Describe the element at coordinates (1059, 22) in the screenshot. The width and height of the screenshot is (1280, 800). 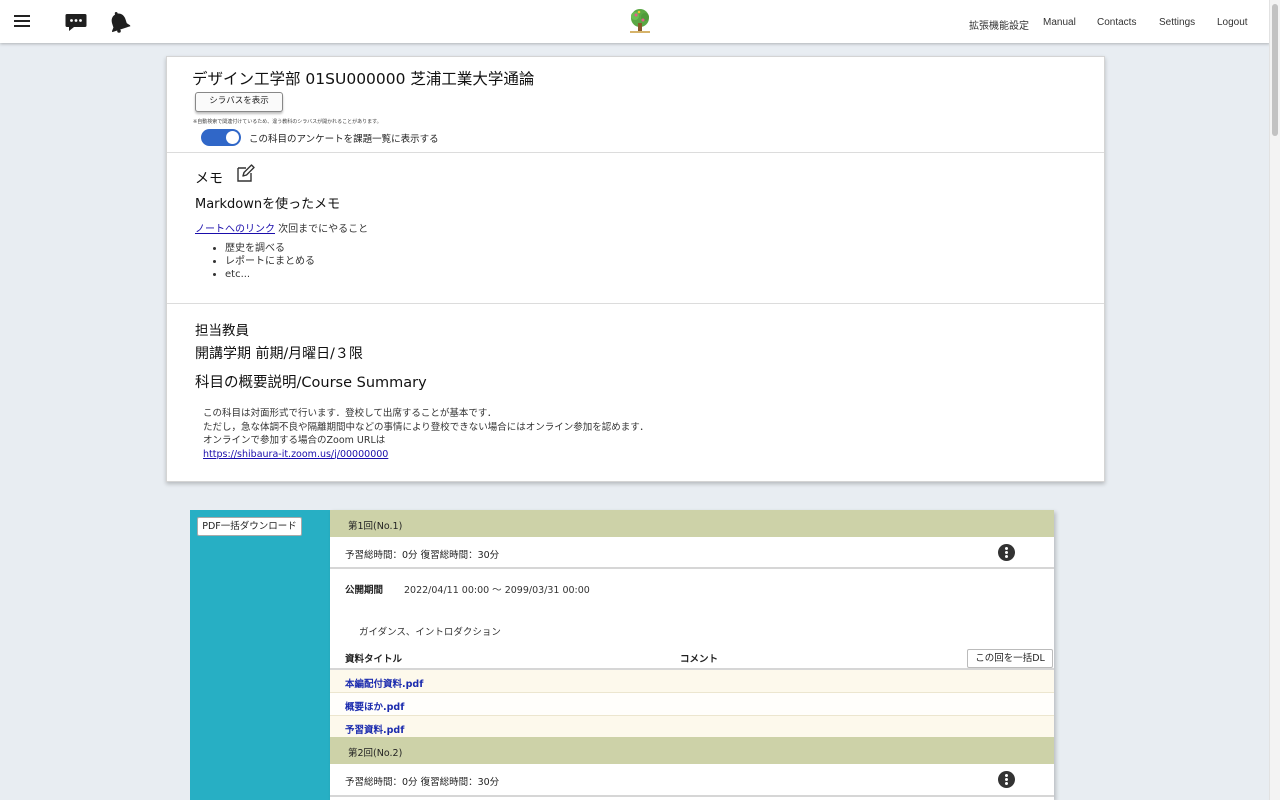
I see `nav-manual: Manual` at that location.